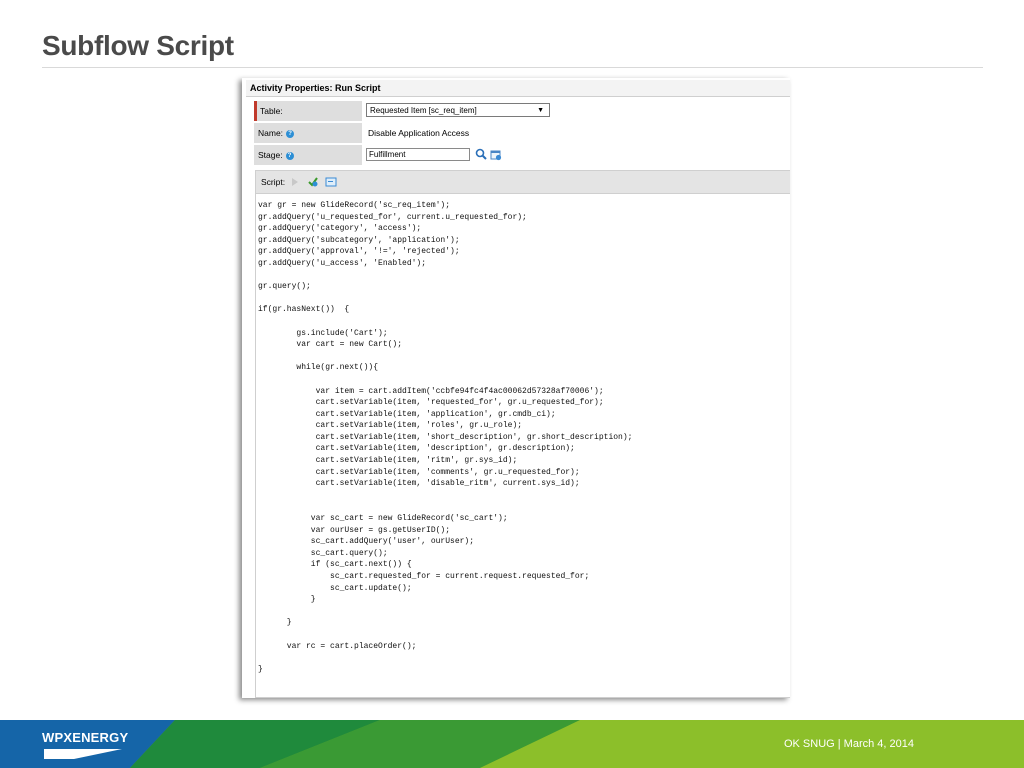 The width and height of the screenshot is (1024, 768). What do you see at coordinates (481, 154) in the screenshot?
I see `search-icon` at bounding box center [481, 154].